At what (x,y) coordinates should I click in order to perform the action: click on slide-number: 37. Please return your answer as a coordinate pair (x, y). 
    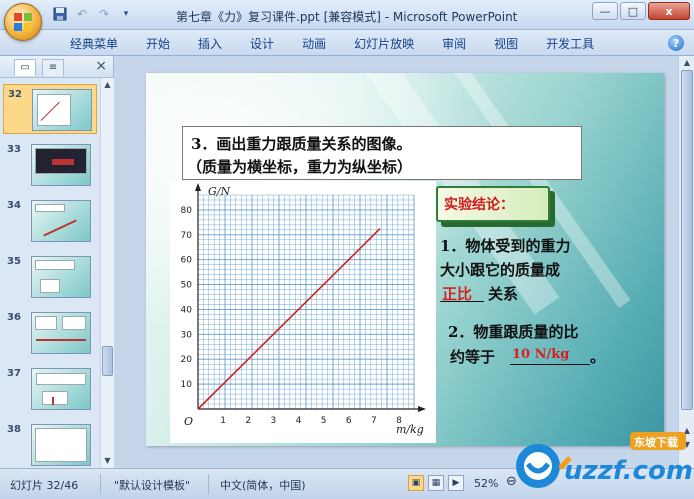
    Looking at the image, I should click on (14, 373).